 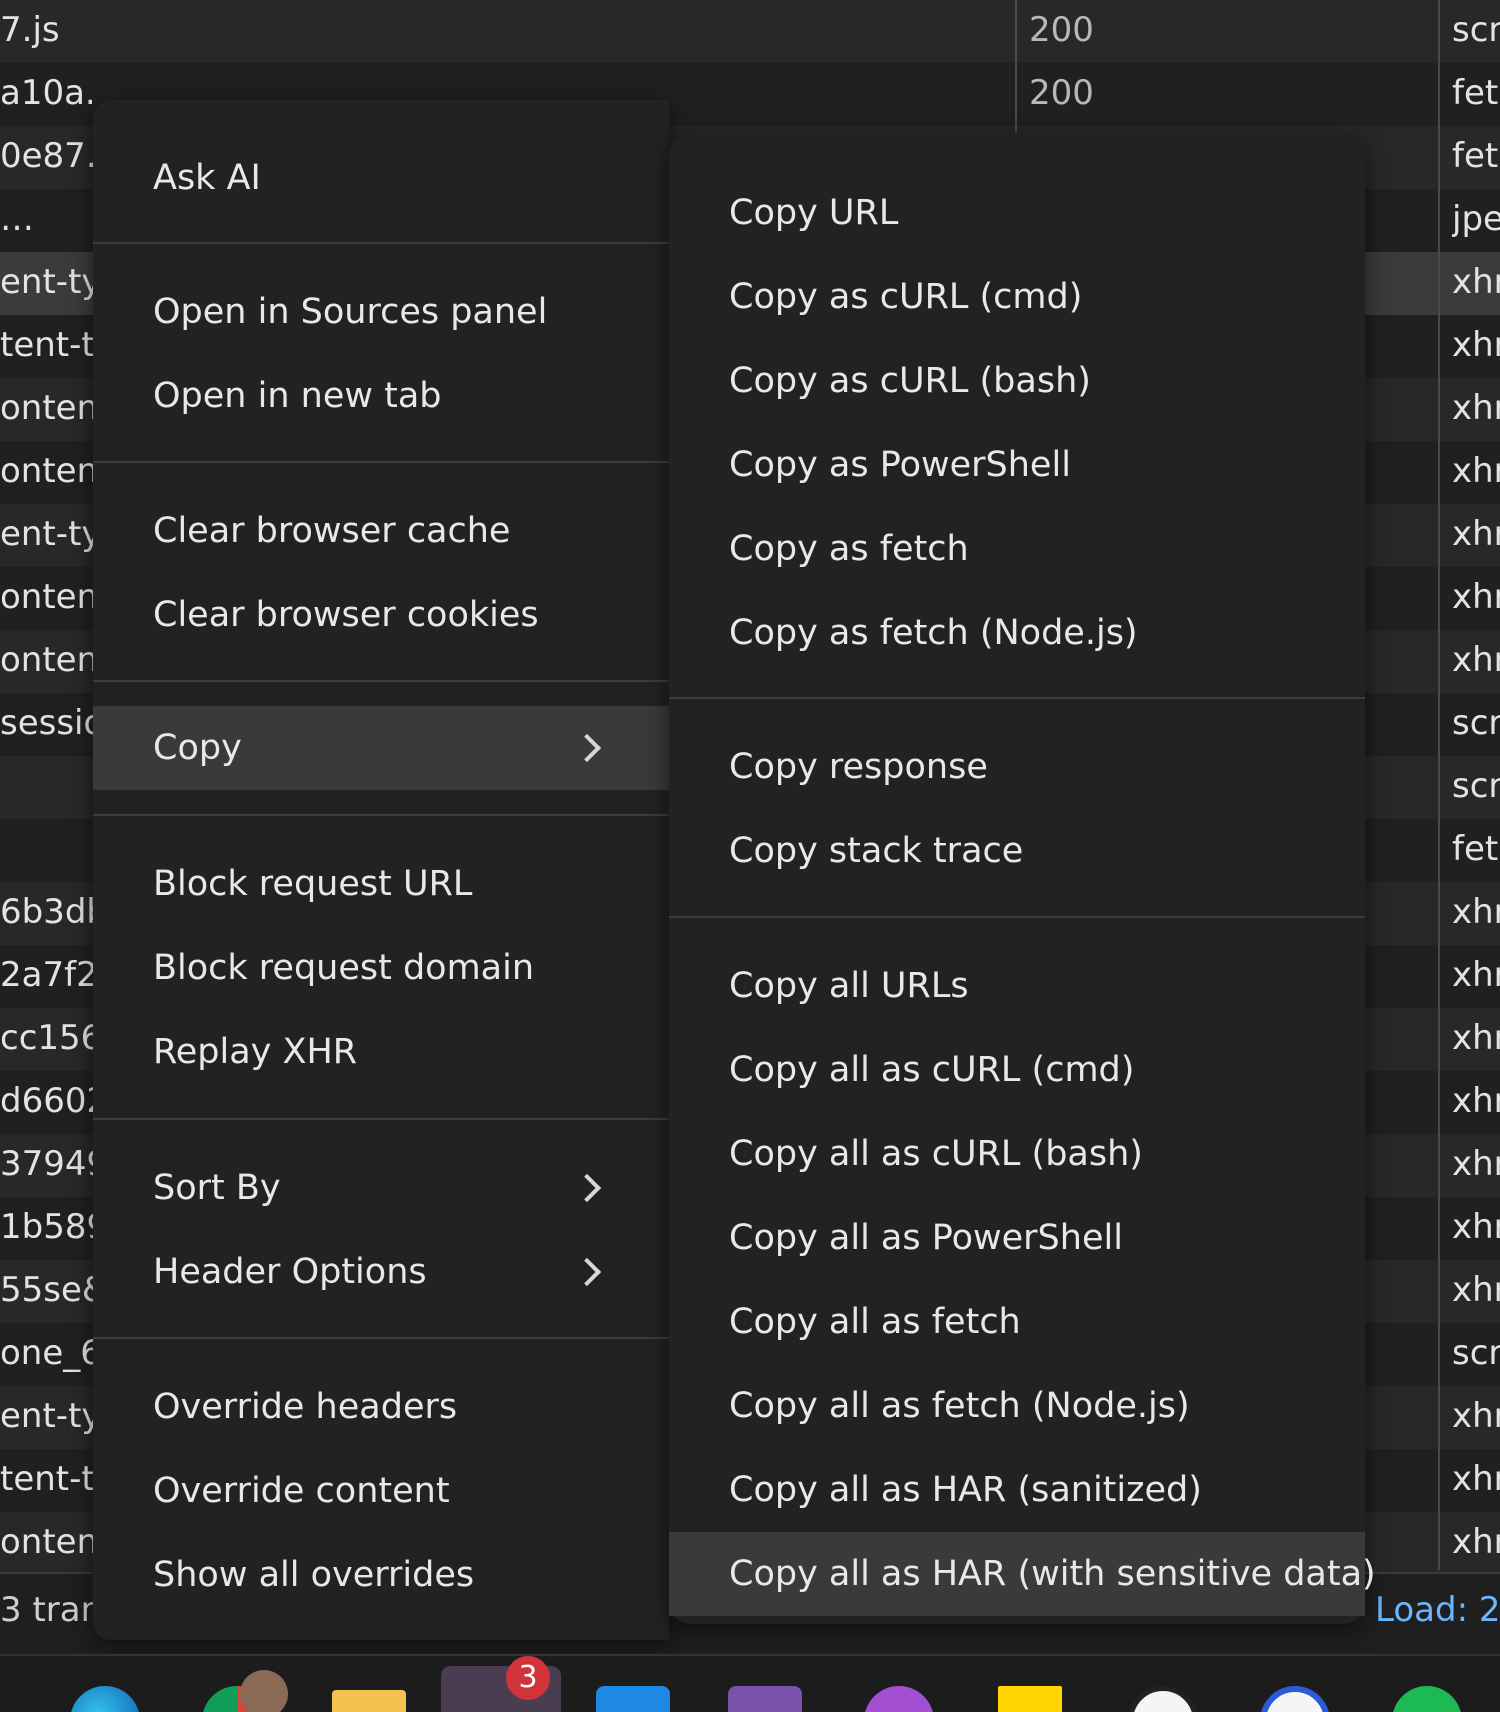 I want to click on submenu-item-copy-all-powershell: Copy all as PowerShell, so click(x=1017, y=1238).